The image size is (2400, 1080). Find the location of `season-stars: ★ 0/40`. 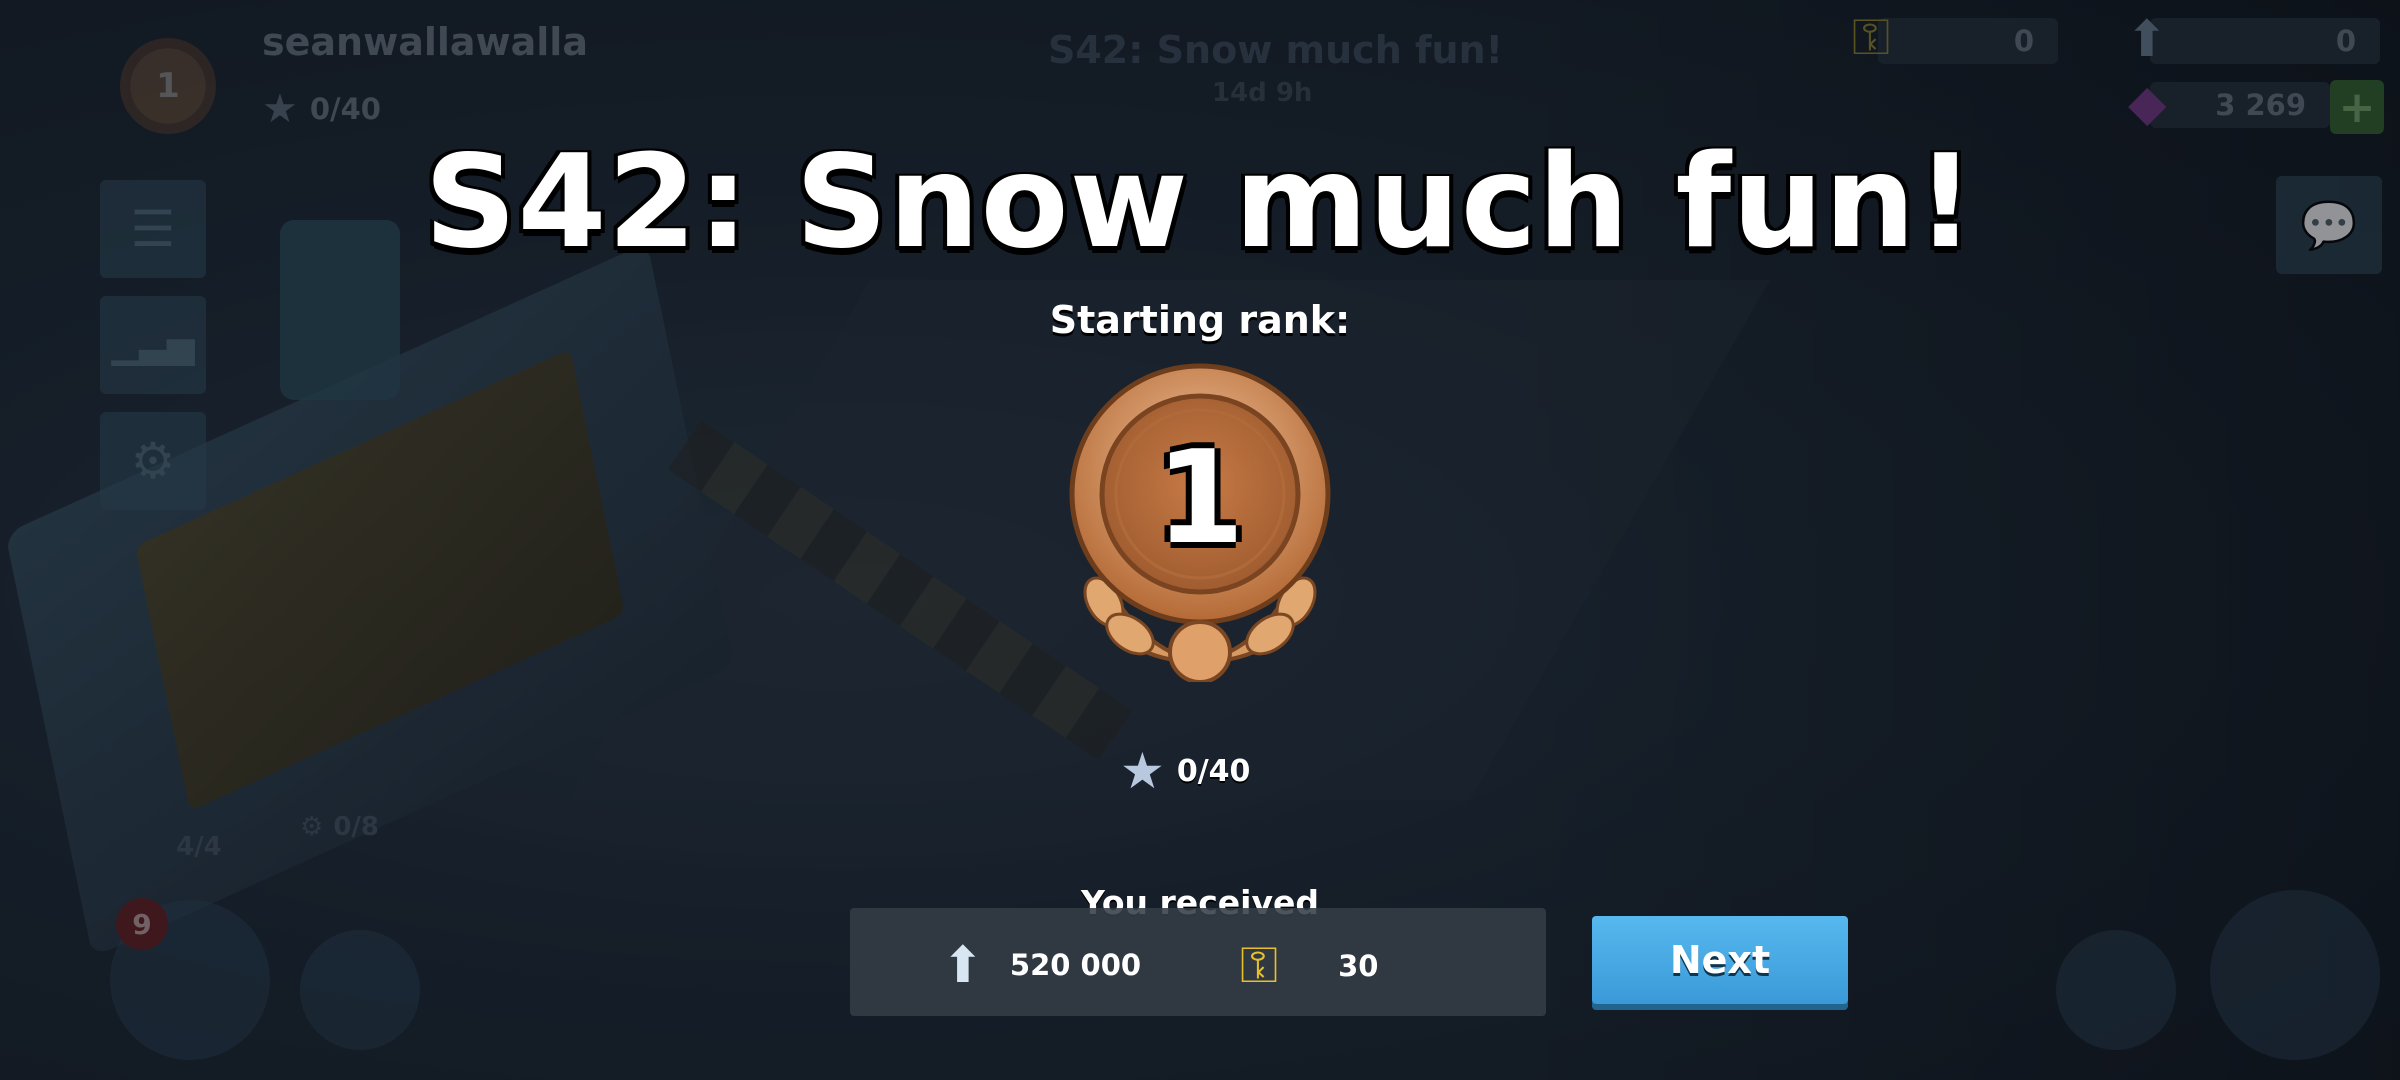

season-stars: ★ 0/40 is located at coordinates (1185, 771).